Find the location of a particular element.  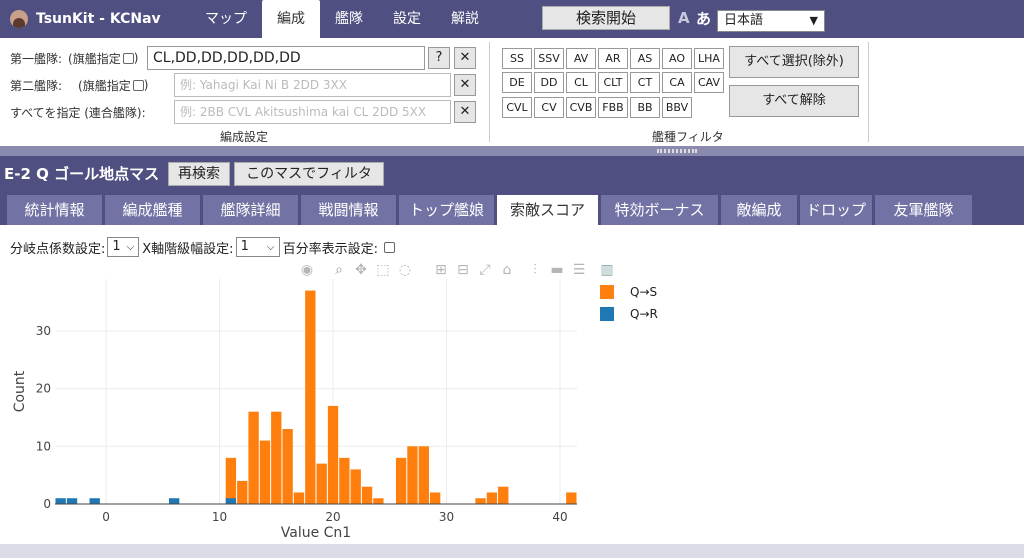

percent-label: 百分率表示設定: is located at coordinates (330, 249).